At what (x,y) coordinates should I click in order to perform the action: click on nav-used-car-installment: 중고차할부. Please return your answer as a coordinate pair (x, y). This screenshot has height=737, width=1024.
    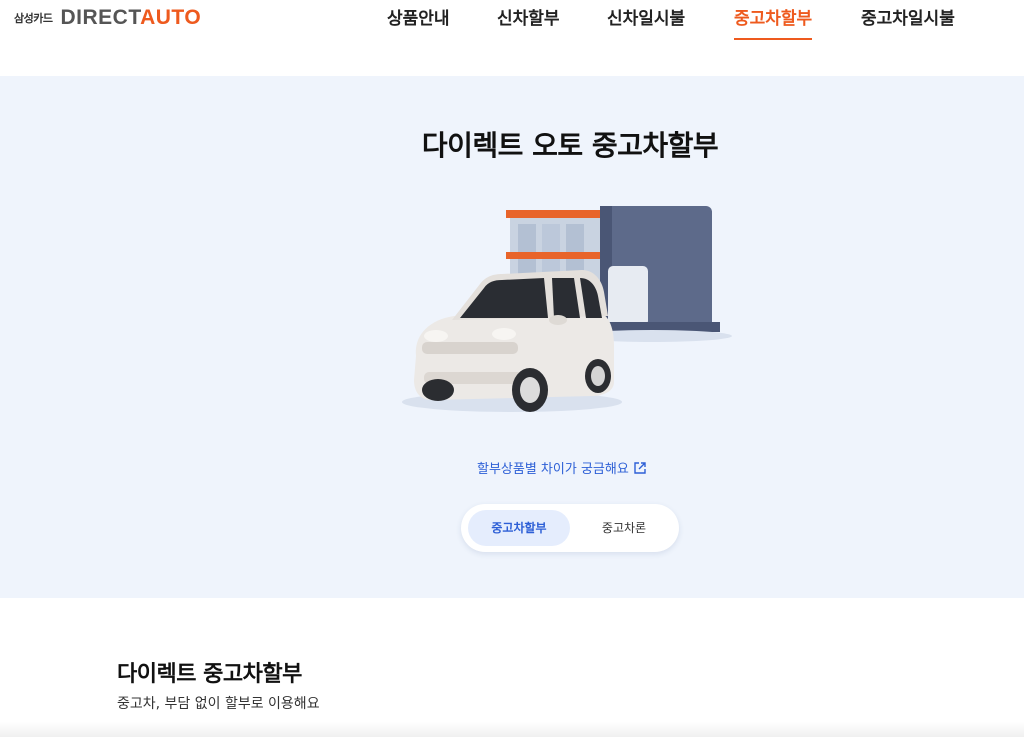
    Looking at the image, I should click on (773, 24).